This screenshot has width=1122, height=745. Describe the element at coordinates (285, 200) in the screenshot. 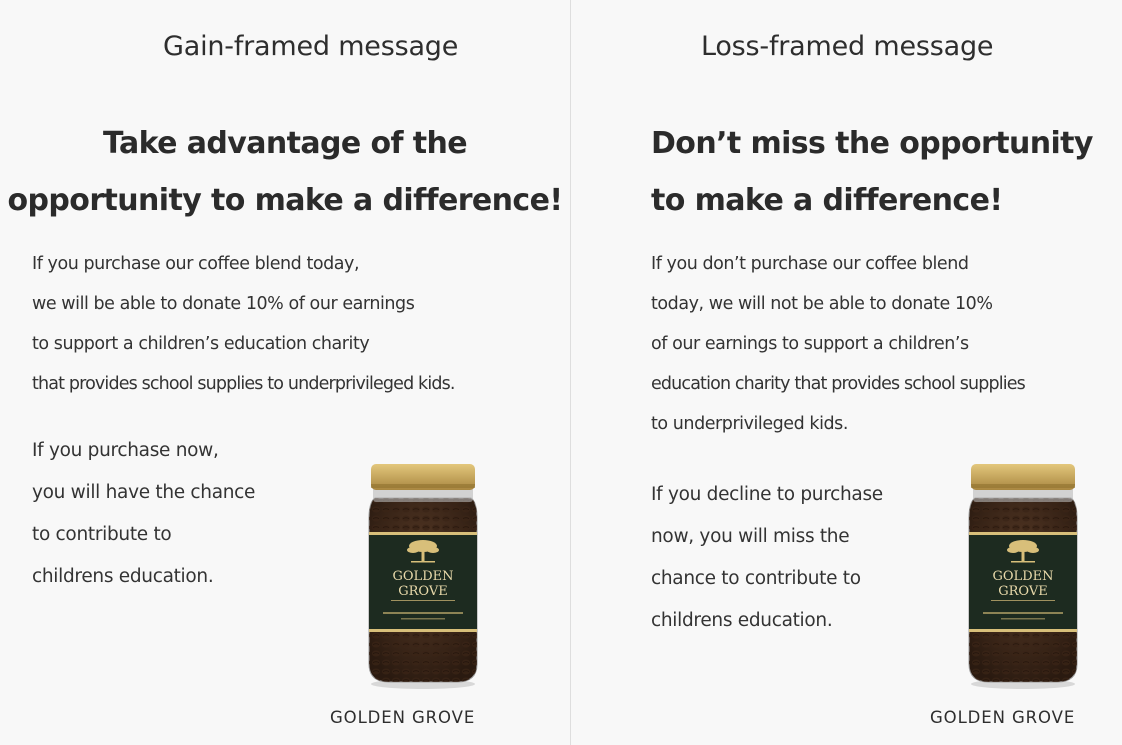

I see `headline-line: opportunity to make a difference!` at that location.